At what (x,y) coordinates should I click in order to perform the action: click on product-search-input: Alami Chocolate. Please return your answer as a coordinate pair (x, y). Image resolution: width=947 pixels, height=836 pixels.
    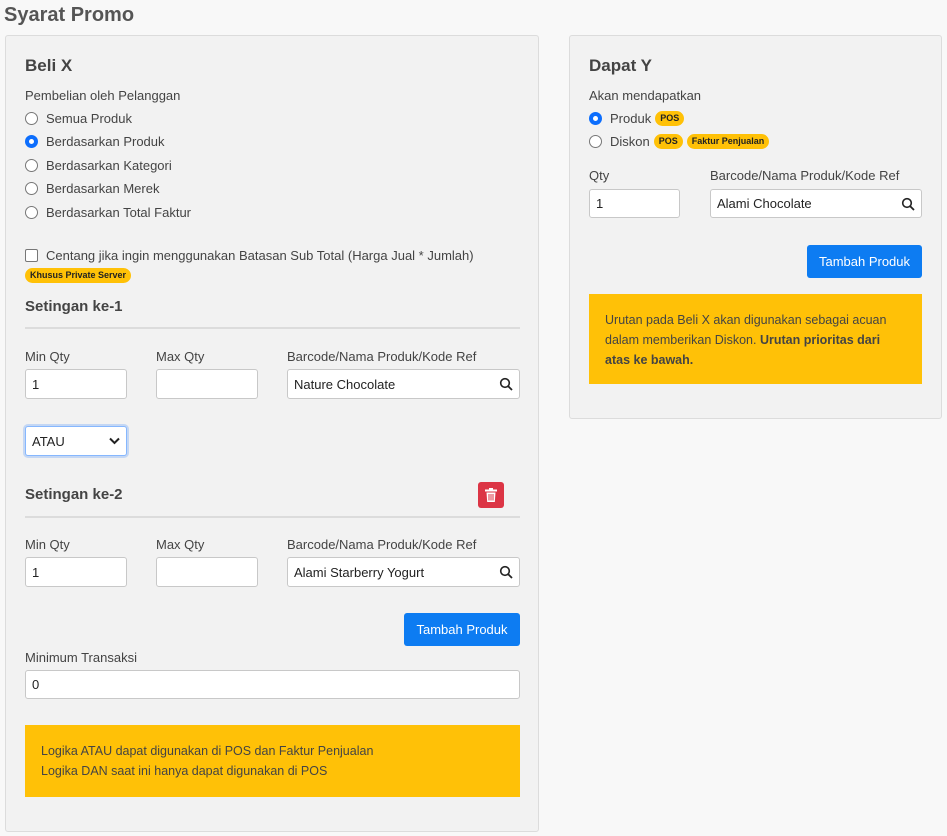
    Looking at the image, I should click on (816, 203).